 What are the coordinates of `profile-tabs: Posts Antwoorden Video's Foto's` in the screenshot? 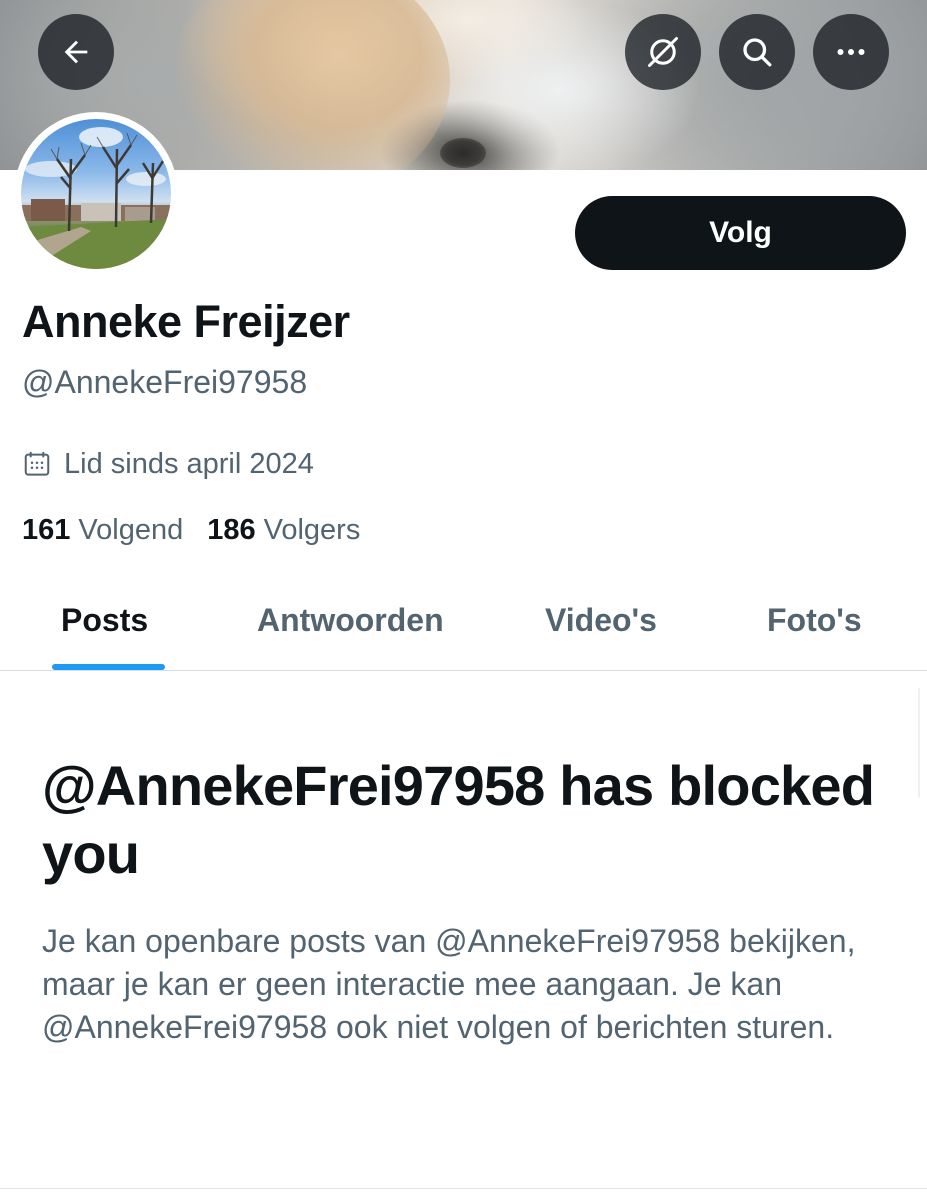 It's located at (463, 620).